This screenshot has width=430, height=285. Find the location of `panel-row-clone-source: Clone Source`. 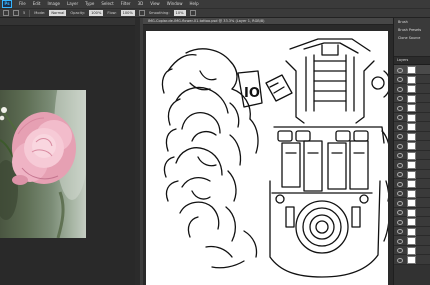

panel-row-clone-source: Clone Source is located at coordinates (412, 38).